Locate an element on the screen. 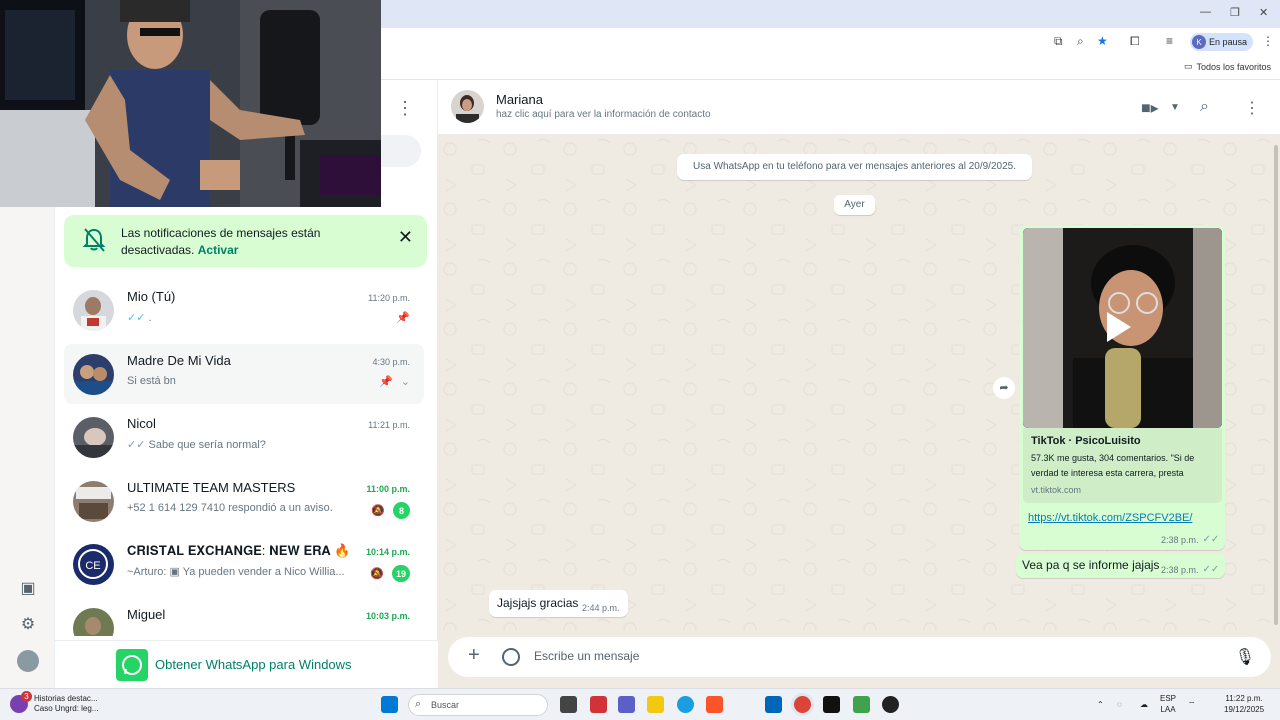 Image resolution: width=1280 pixels, height=720 pixels. chat-name: Miguel is located at coordinates (146, 614).